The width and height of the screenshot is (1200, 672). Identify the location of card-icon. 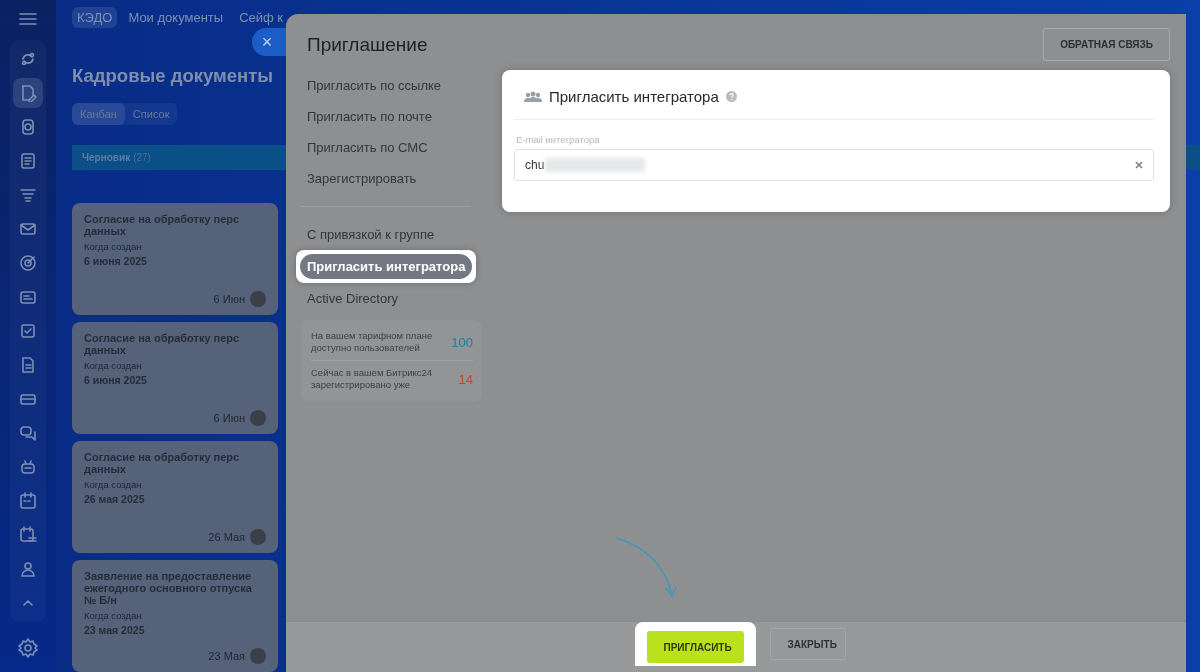
(28, 297).